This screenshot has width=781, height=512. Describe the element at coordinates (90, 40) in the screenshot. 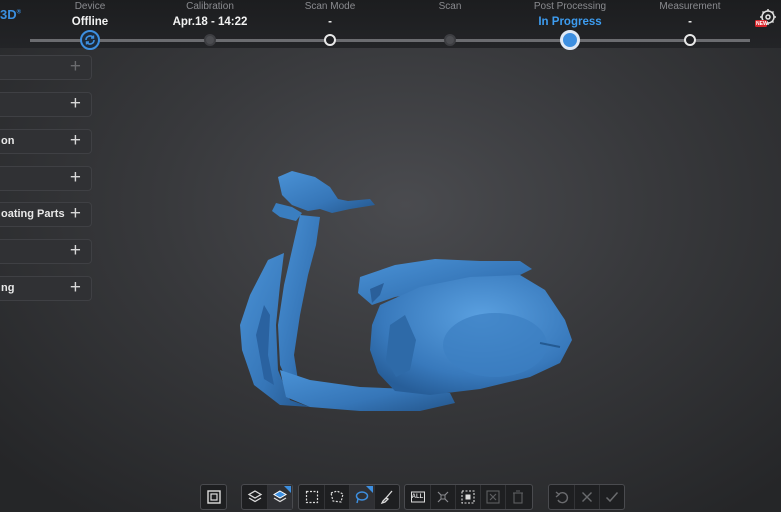

I see `device-sync-icon` at that location.